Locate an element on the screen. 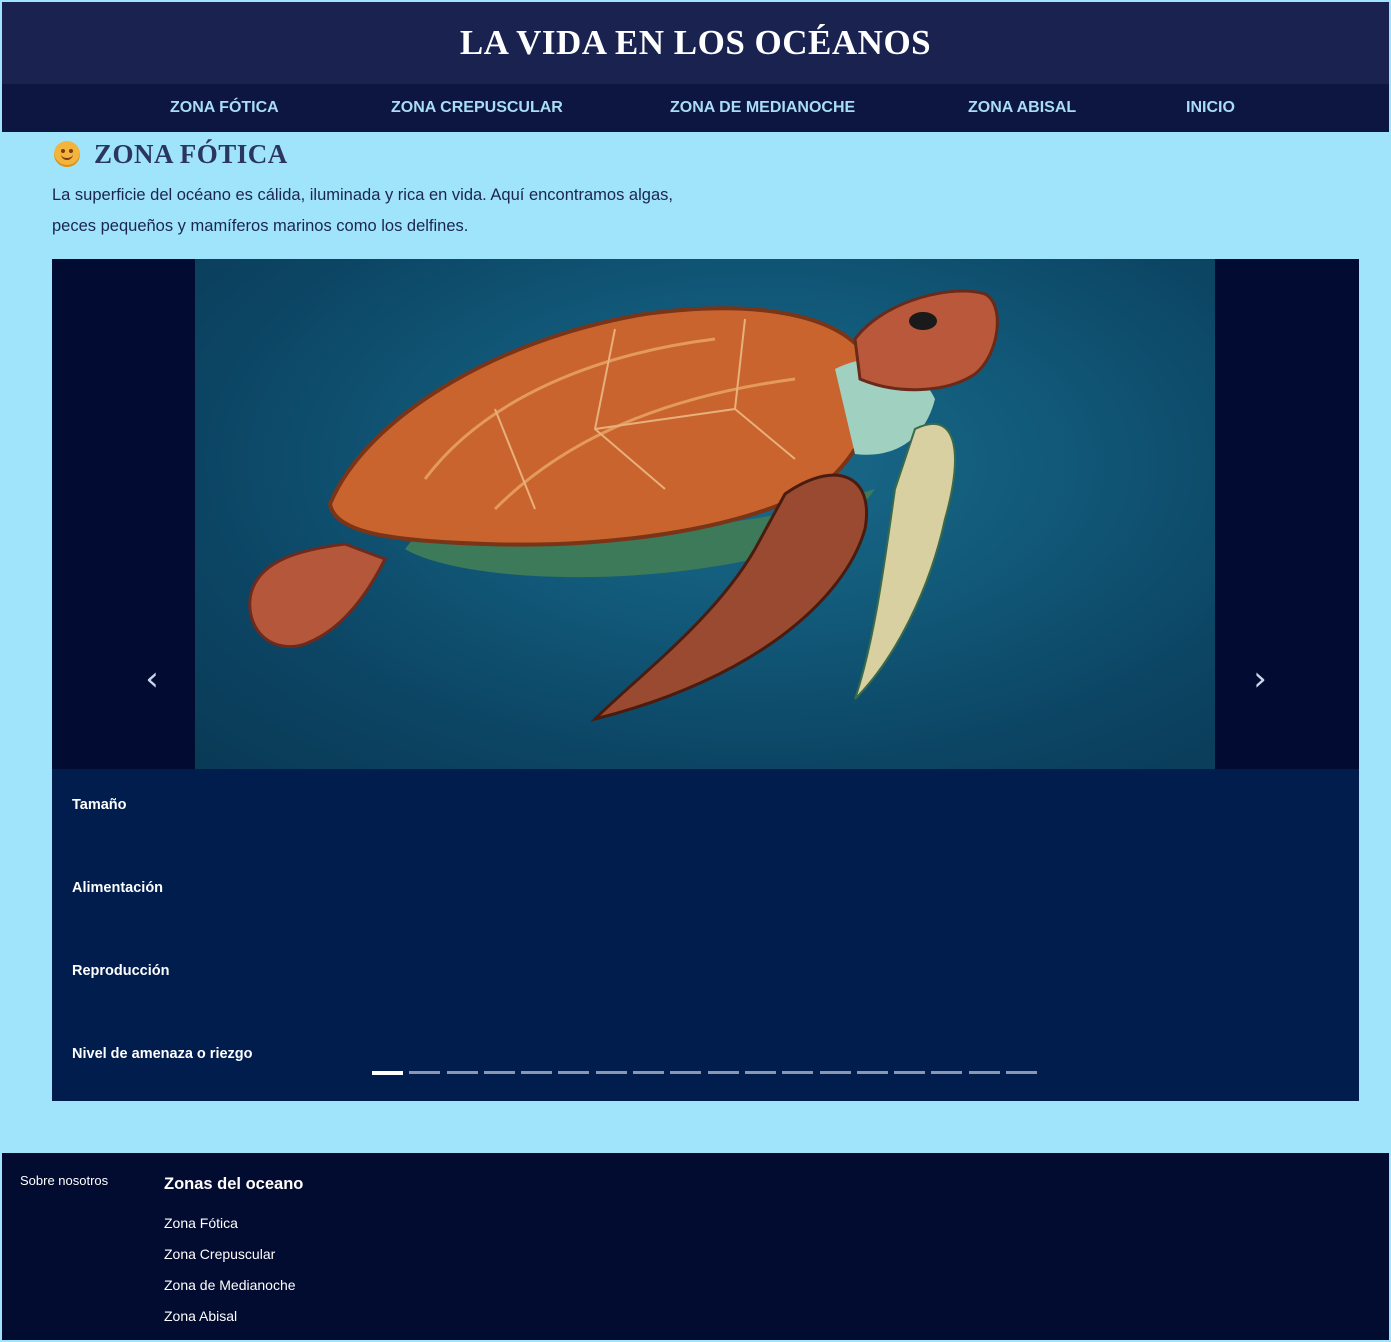 Image resolution: width=1391 pixels, height=1342 pixels. chevron-left-icon: ‹ is located at coordinates (152, 679).